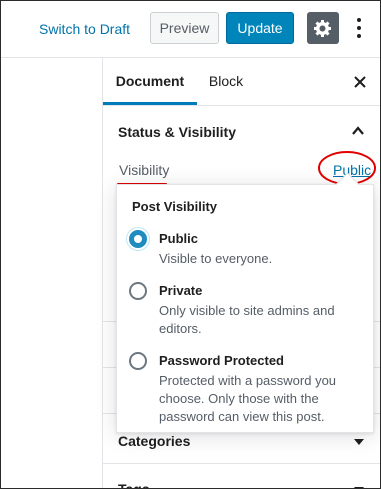  Describe the element at coordinates (175, 206) in the screenshot. I see `popover-title: Post Visibility` at that location.